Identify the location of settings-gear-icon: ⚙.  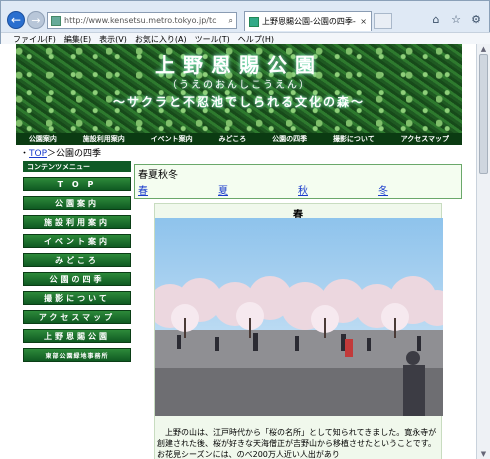
(476, 19).